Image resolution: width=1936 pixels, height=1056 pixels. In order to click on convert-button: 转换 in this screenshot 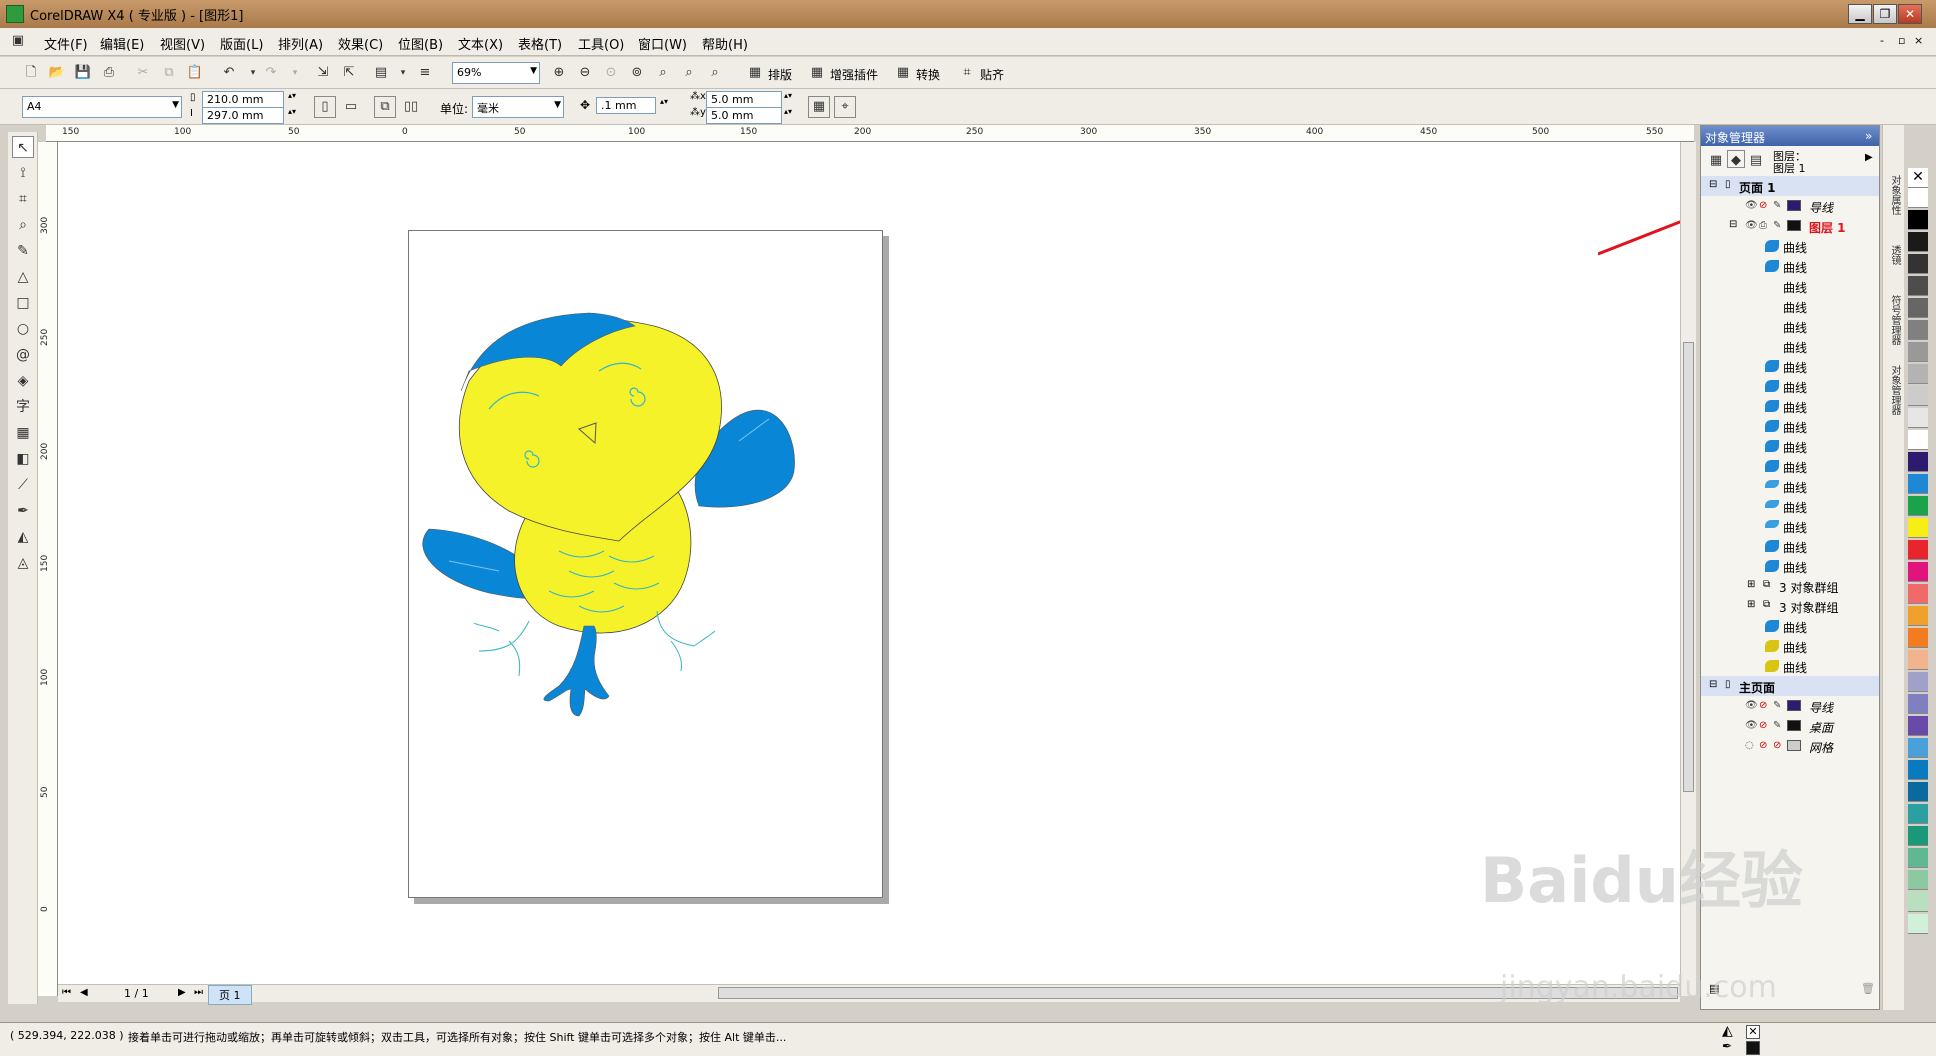, I will do `click(928, 74)`.